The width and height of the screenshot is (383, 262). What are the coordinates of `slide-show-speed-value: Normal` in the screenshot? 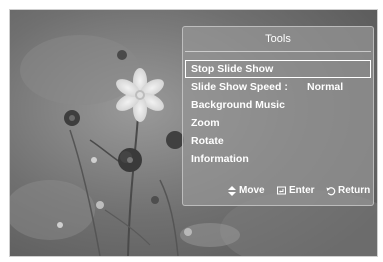 It's located at (325, 87).